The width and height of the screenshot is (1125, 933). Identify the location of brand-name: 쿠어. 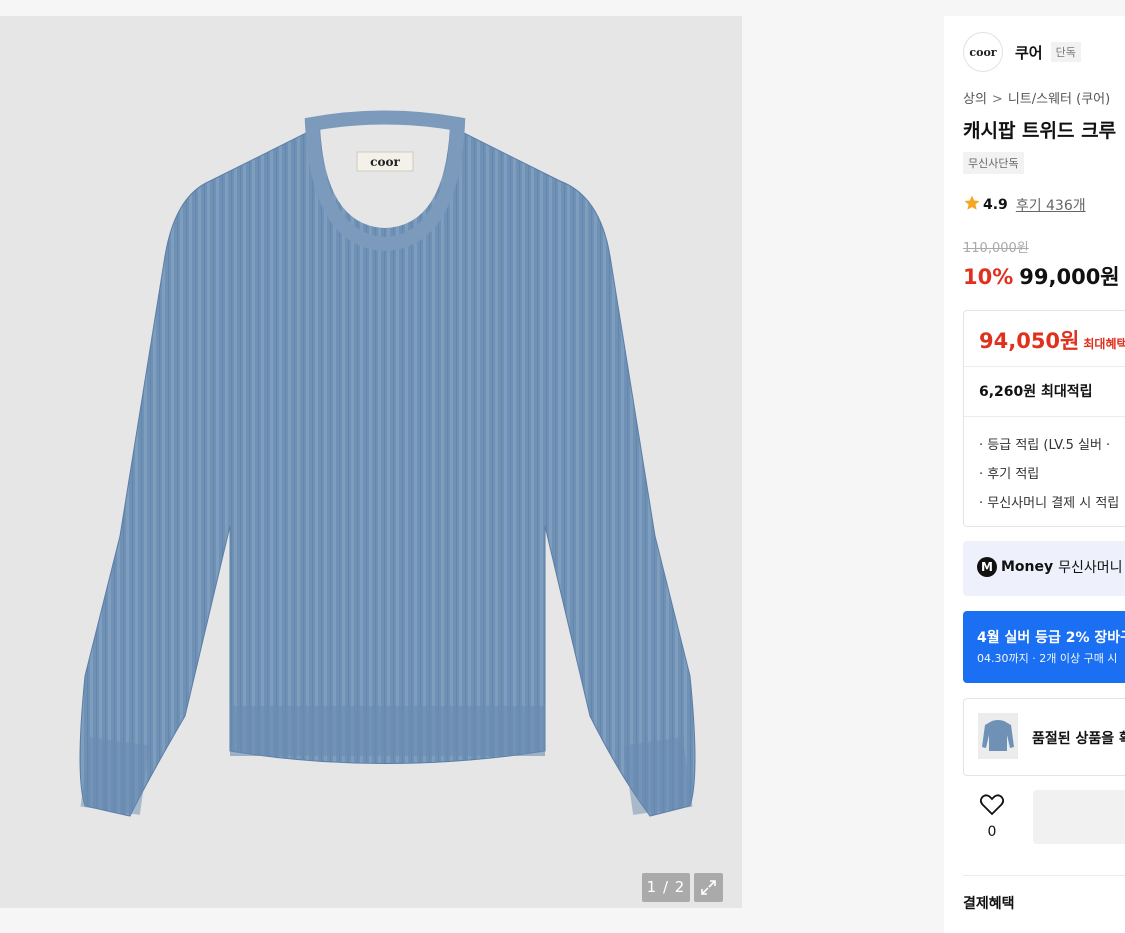
(1029, 52).